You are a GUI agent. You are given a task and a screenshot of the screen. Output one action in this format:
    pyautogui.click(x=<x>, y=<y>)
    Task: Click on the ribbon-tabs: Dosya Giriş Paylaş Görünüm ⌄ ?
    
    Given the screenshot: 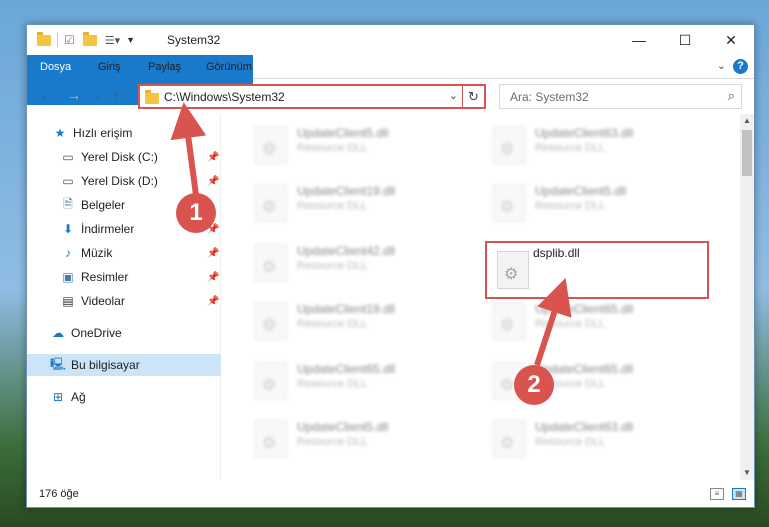 What is the action you would take?
    pyautogui.click(x=390, y=80)
    